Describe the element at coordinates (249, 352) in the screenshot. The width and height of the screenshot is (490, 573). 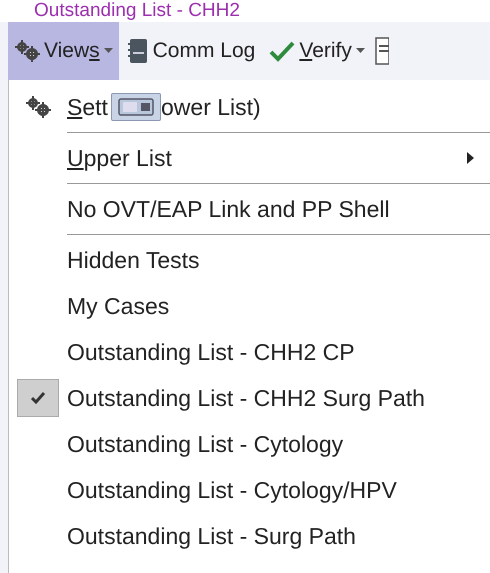
I see `menu-item: Outstanding List - CHH2 CP` at that location.